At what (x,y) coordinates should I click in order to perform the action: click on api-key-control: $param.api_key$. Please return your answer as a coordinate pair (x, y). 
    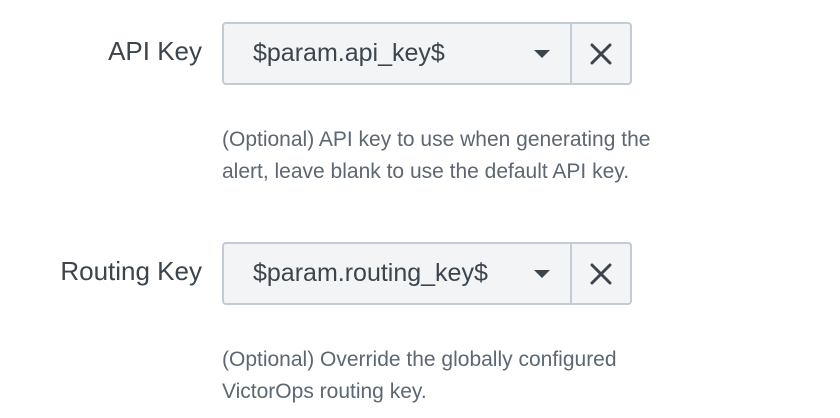
    Looking at the image, I should click on (427, 53).